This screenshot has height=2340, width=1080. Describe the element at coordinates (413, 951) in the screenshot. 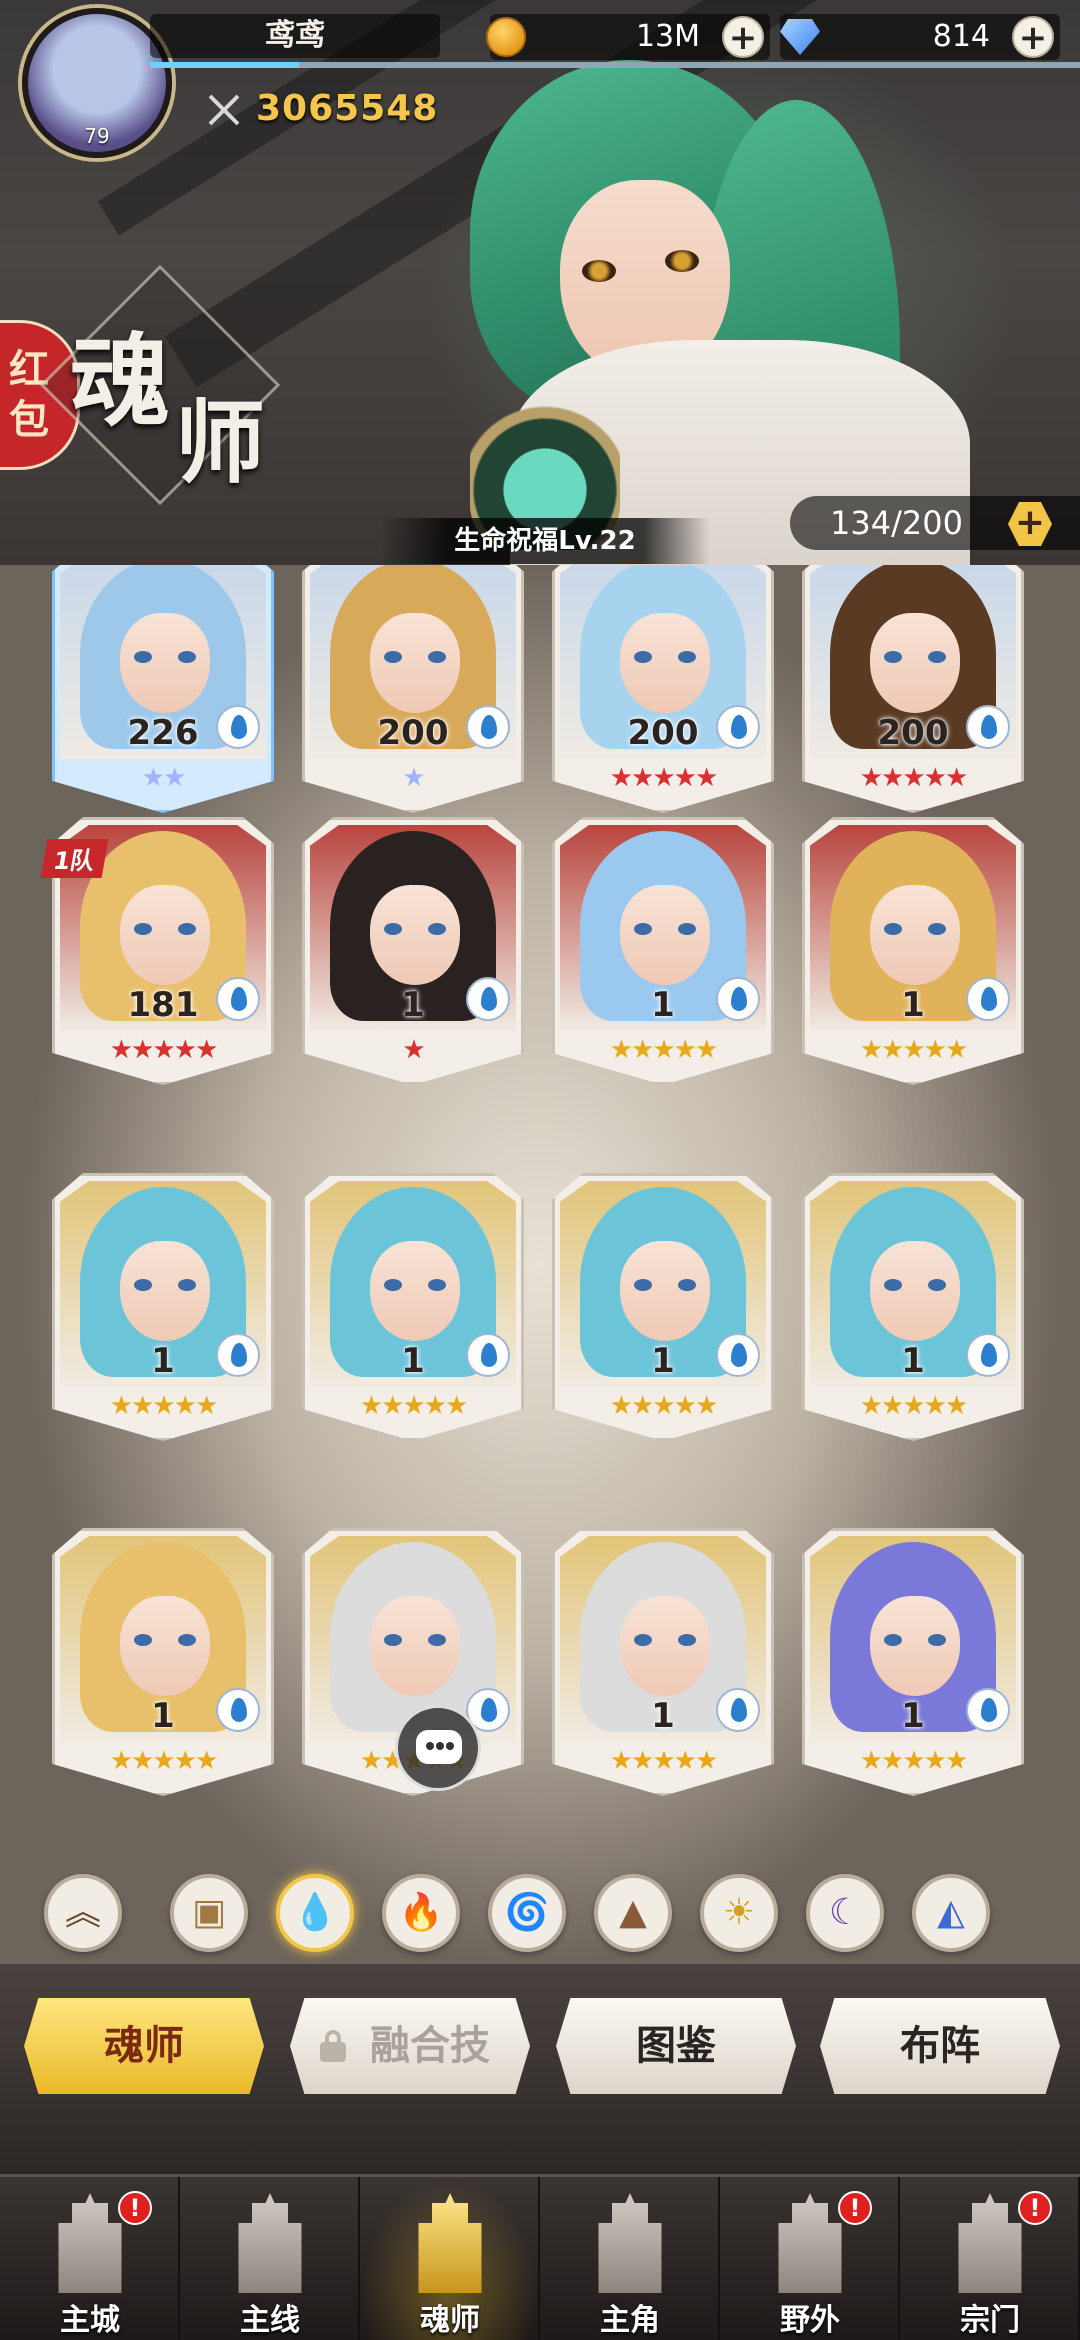

I see `hero-card: 1 ★` at that location.